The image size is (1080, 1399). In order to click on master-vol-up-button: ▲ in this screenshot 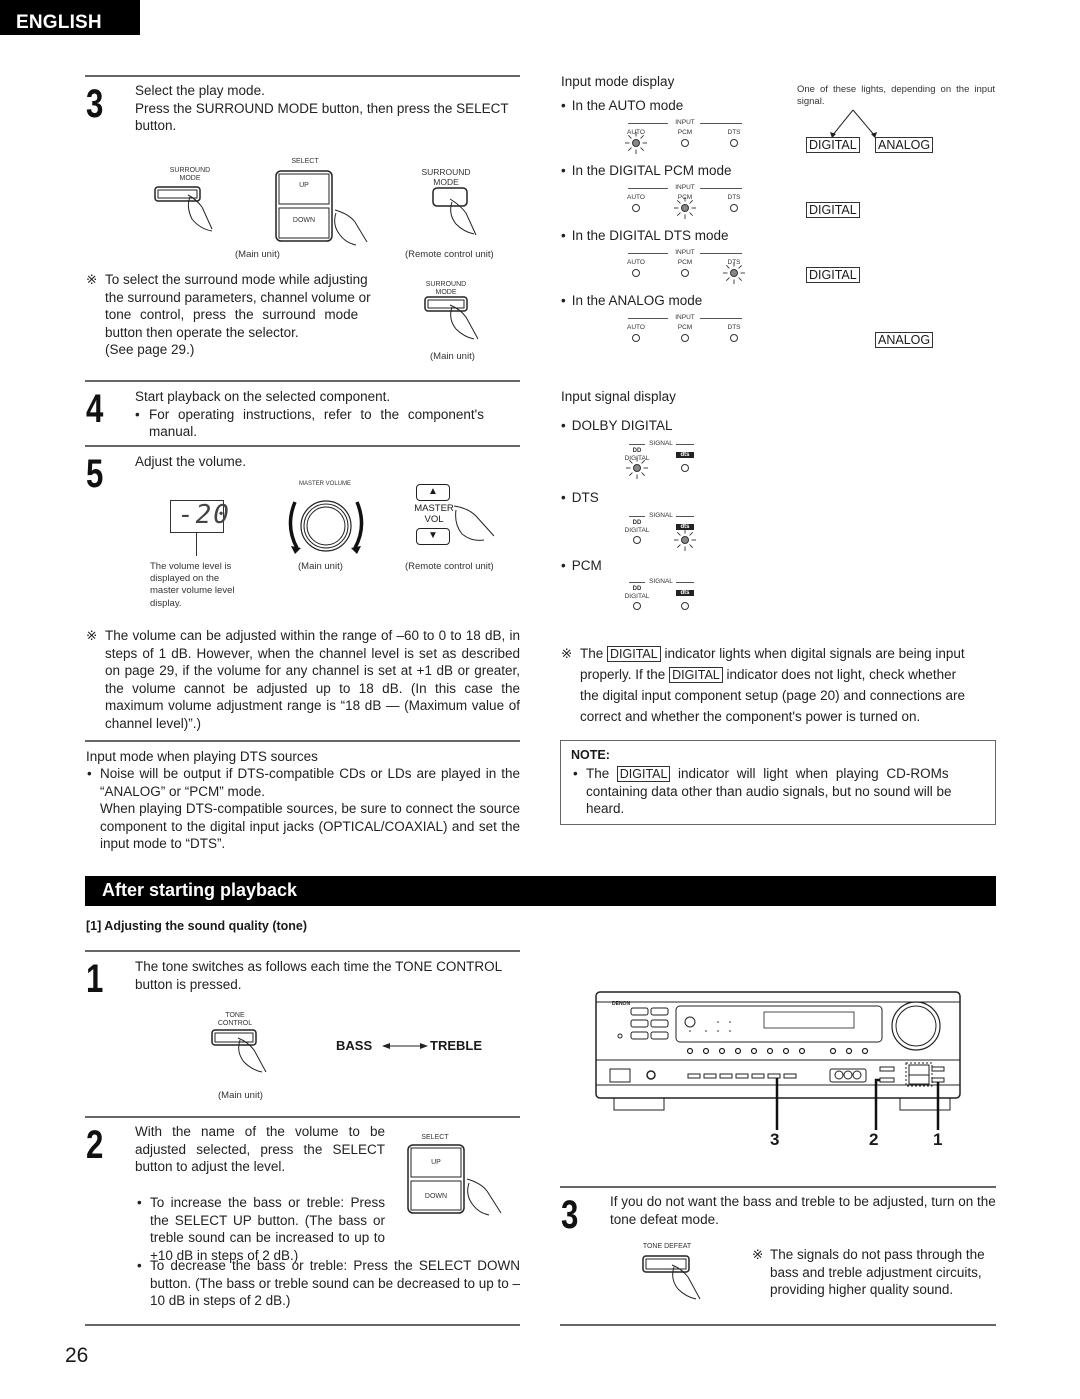, I will do `click(433, 492)`.